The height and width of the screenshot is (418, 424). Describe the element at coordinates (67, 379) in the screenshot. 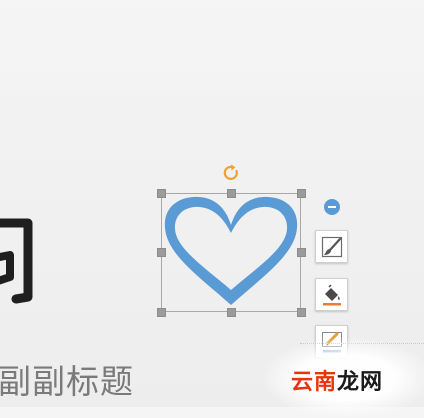

I see `subtitle-placeholder: 副副标题` at that location.